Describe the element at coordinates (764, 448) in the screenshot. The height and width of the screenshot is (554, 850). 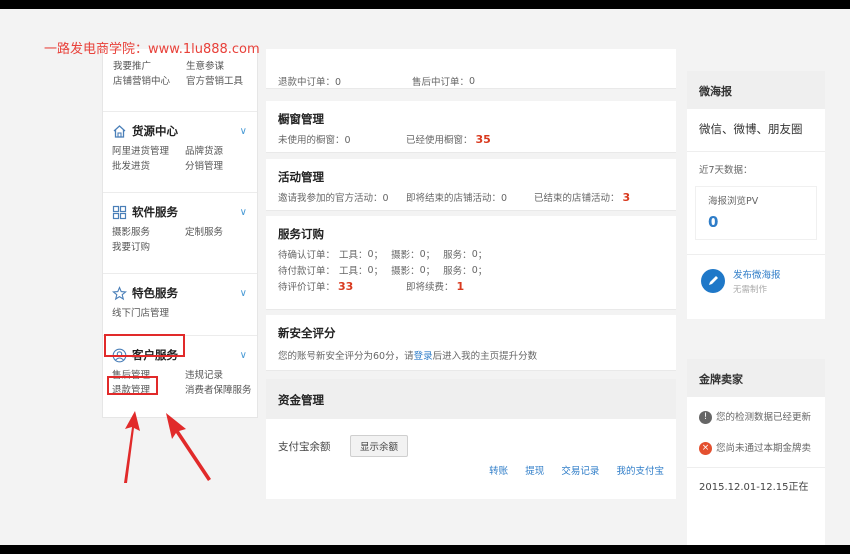
I see `notice-text-2: 您尚未通过本期金牌卖` at that location.